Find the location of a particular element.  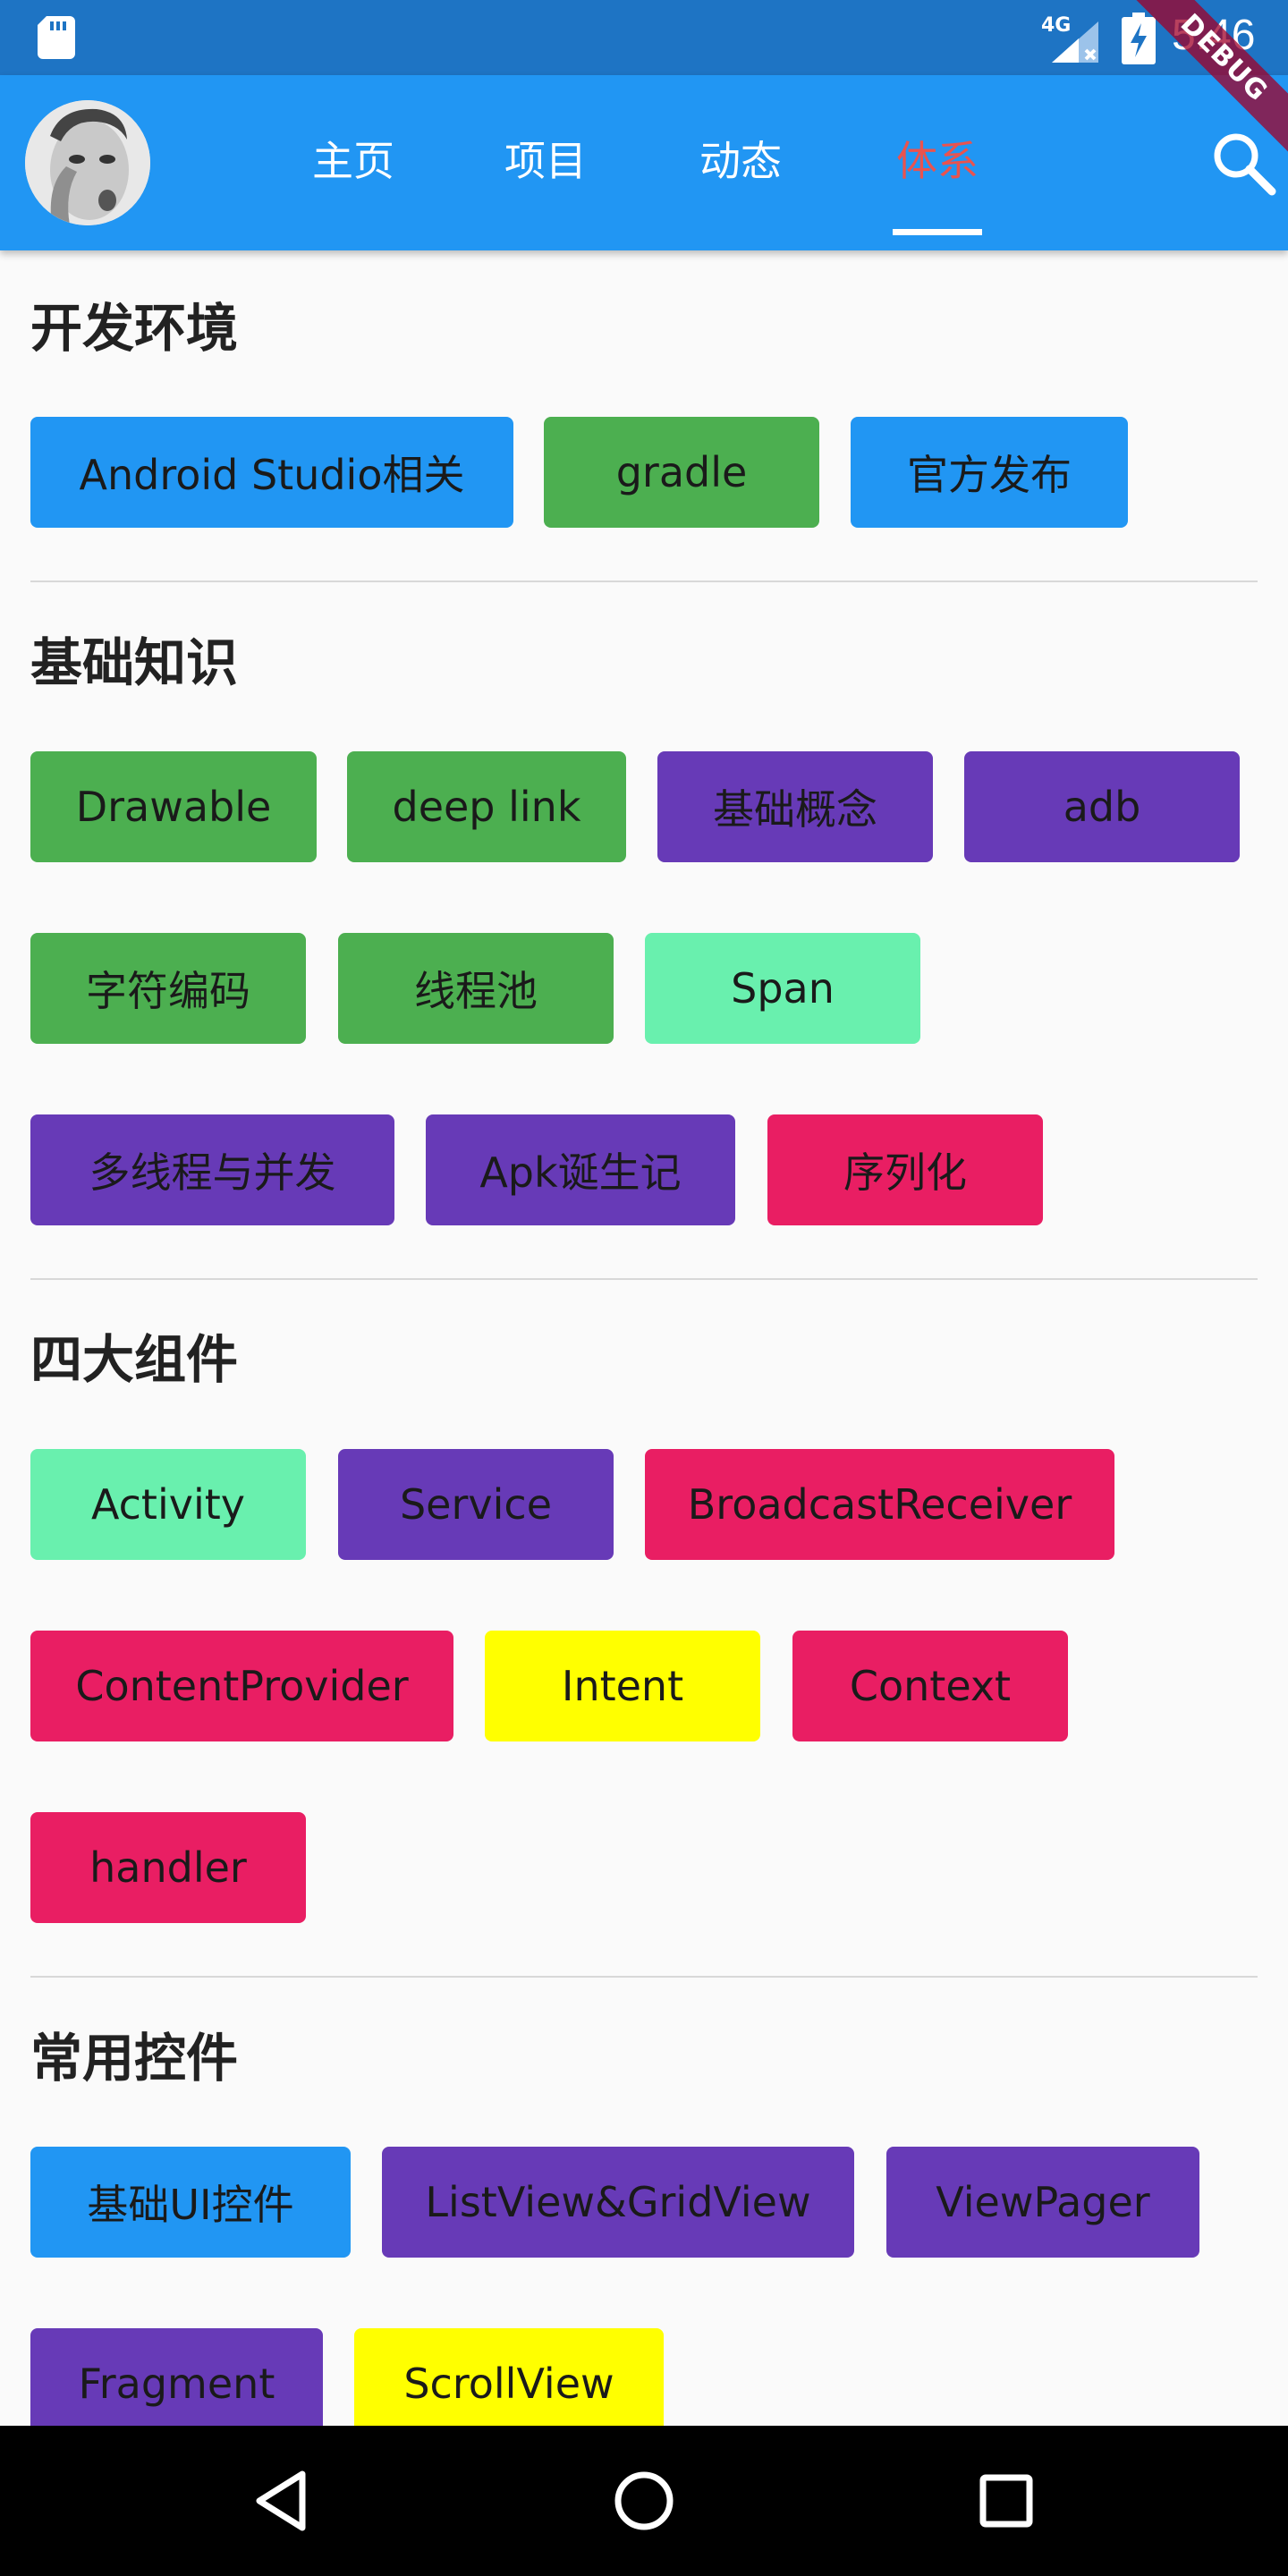

chip: deep link is located at coordinates (486, 806).